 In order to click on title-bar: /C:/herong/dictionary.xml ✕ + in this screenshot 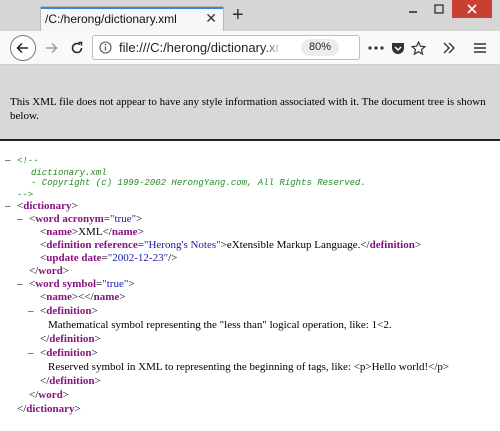, I will do `click(250, 15)`.